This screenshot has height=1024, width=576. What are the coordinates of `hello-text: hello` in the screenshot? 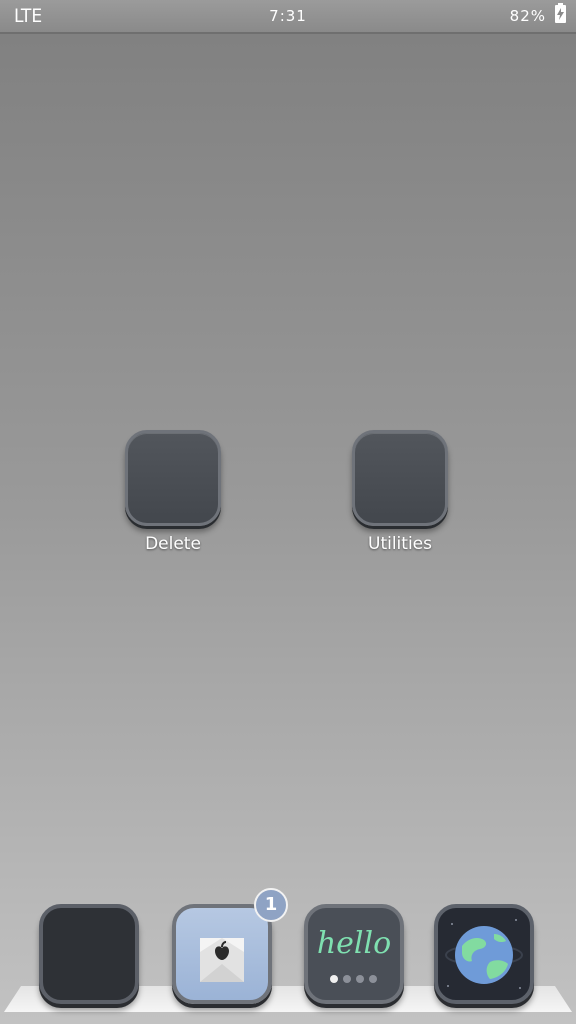 It's located at (354, 943).